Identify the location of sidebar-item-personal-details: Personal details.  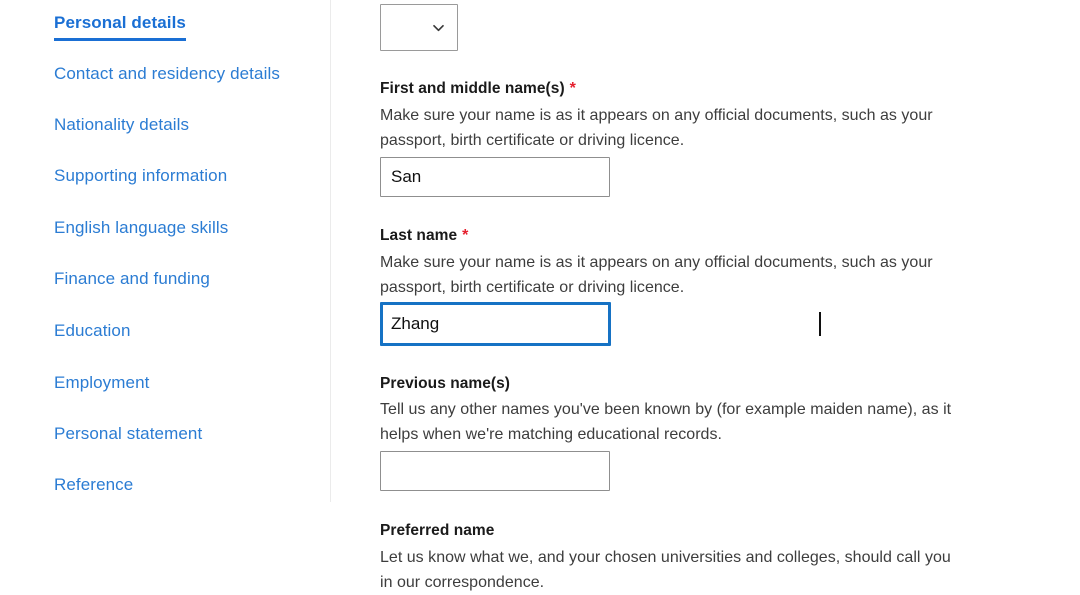
(120, 26).